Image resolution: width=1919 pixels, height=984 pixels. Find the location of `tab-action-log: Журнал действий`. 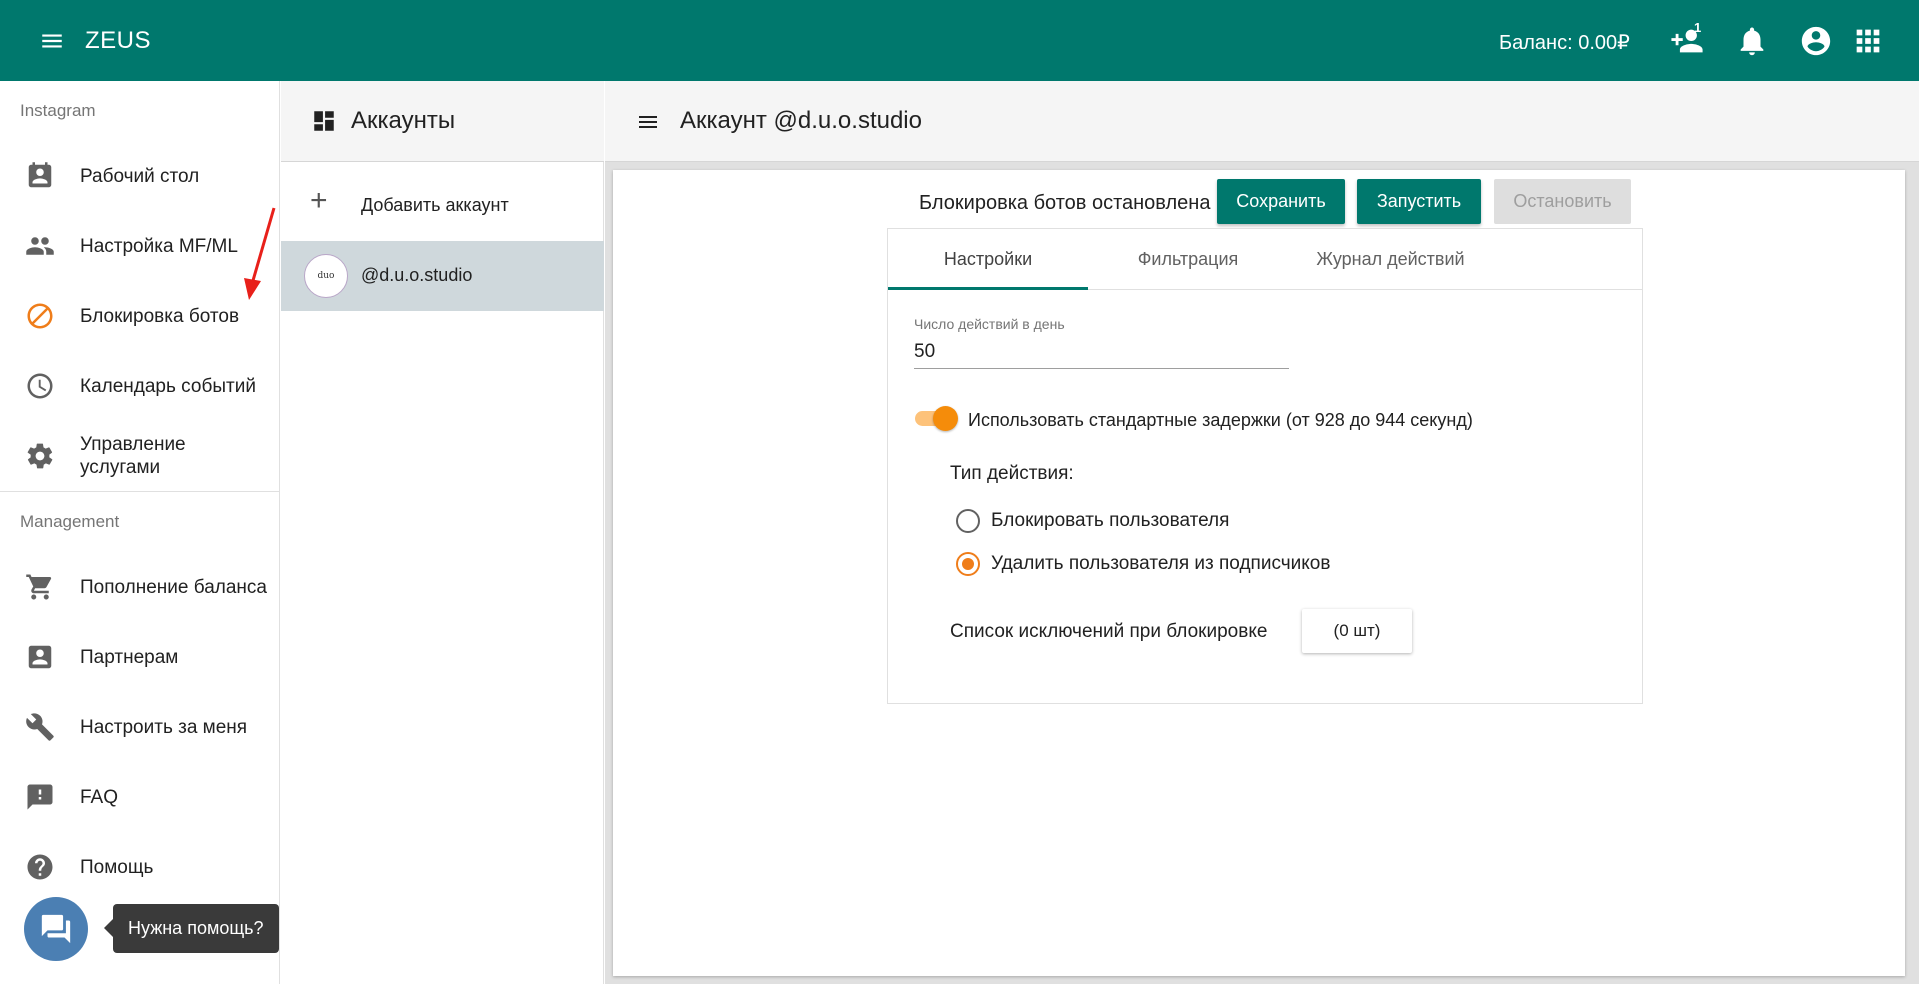

tab-action-log: Журнал действий is located at coordinates (1390, 259).